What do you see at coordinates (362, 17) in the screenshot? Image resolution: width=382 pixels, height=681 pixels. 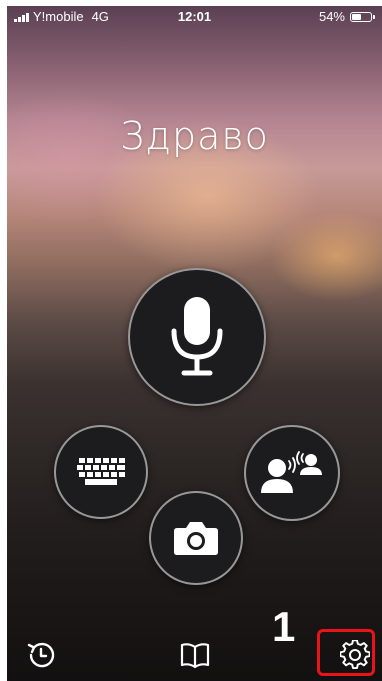 I see `battery-icon` at bounding box center [362, 17].